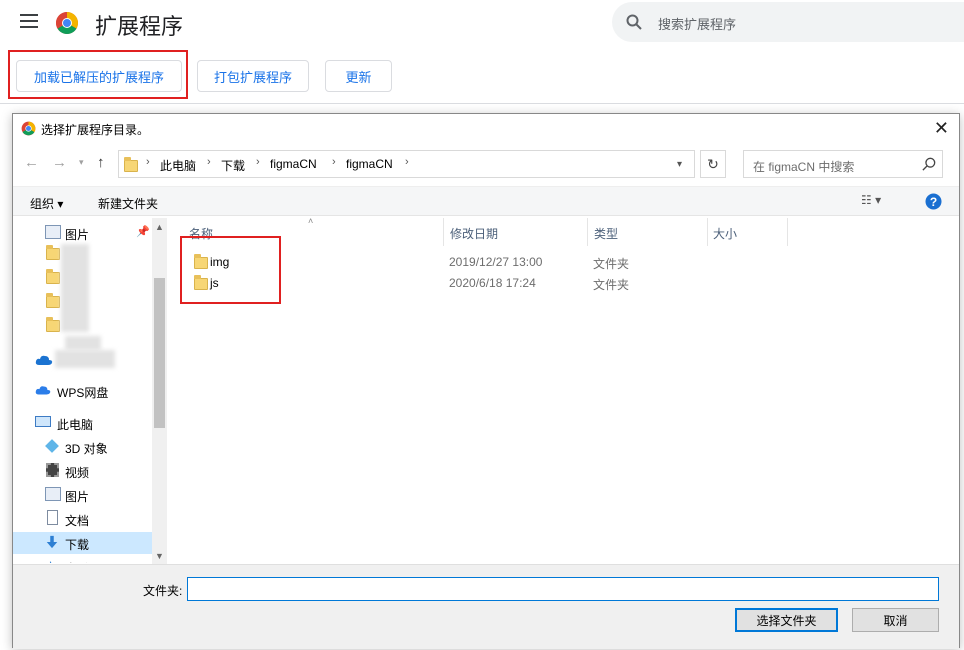 The image size is (964, 650). I want to click on column-name: 名称, so click(201, 233).